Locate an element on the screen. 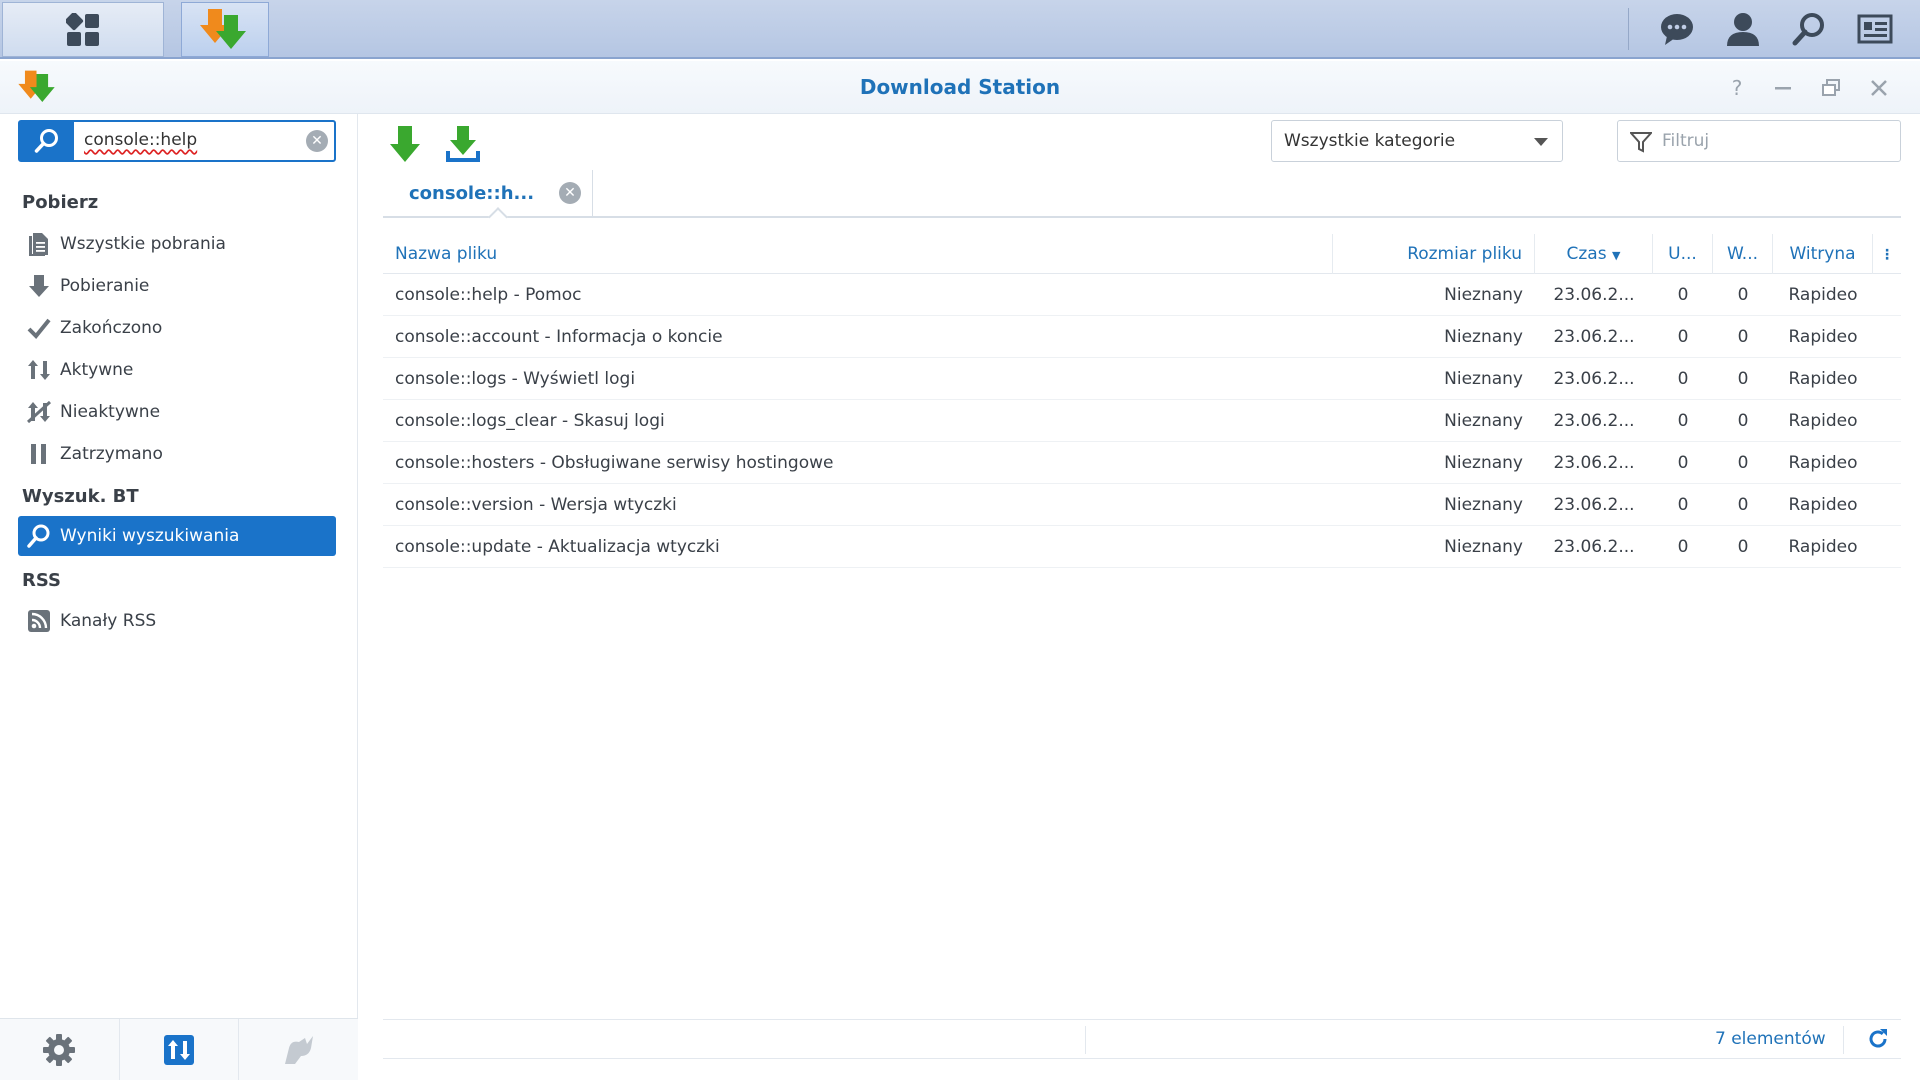  settings-button is located at coordinates (60, 1049).